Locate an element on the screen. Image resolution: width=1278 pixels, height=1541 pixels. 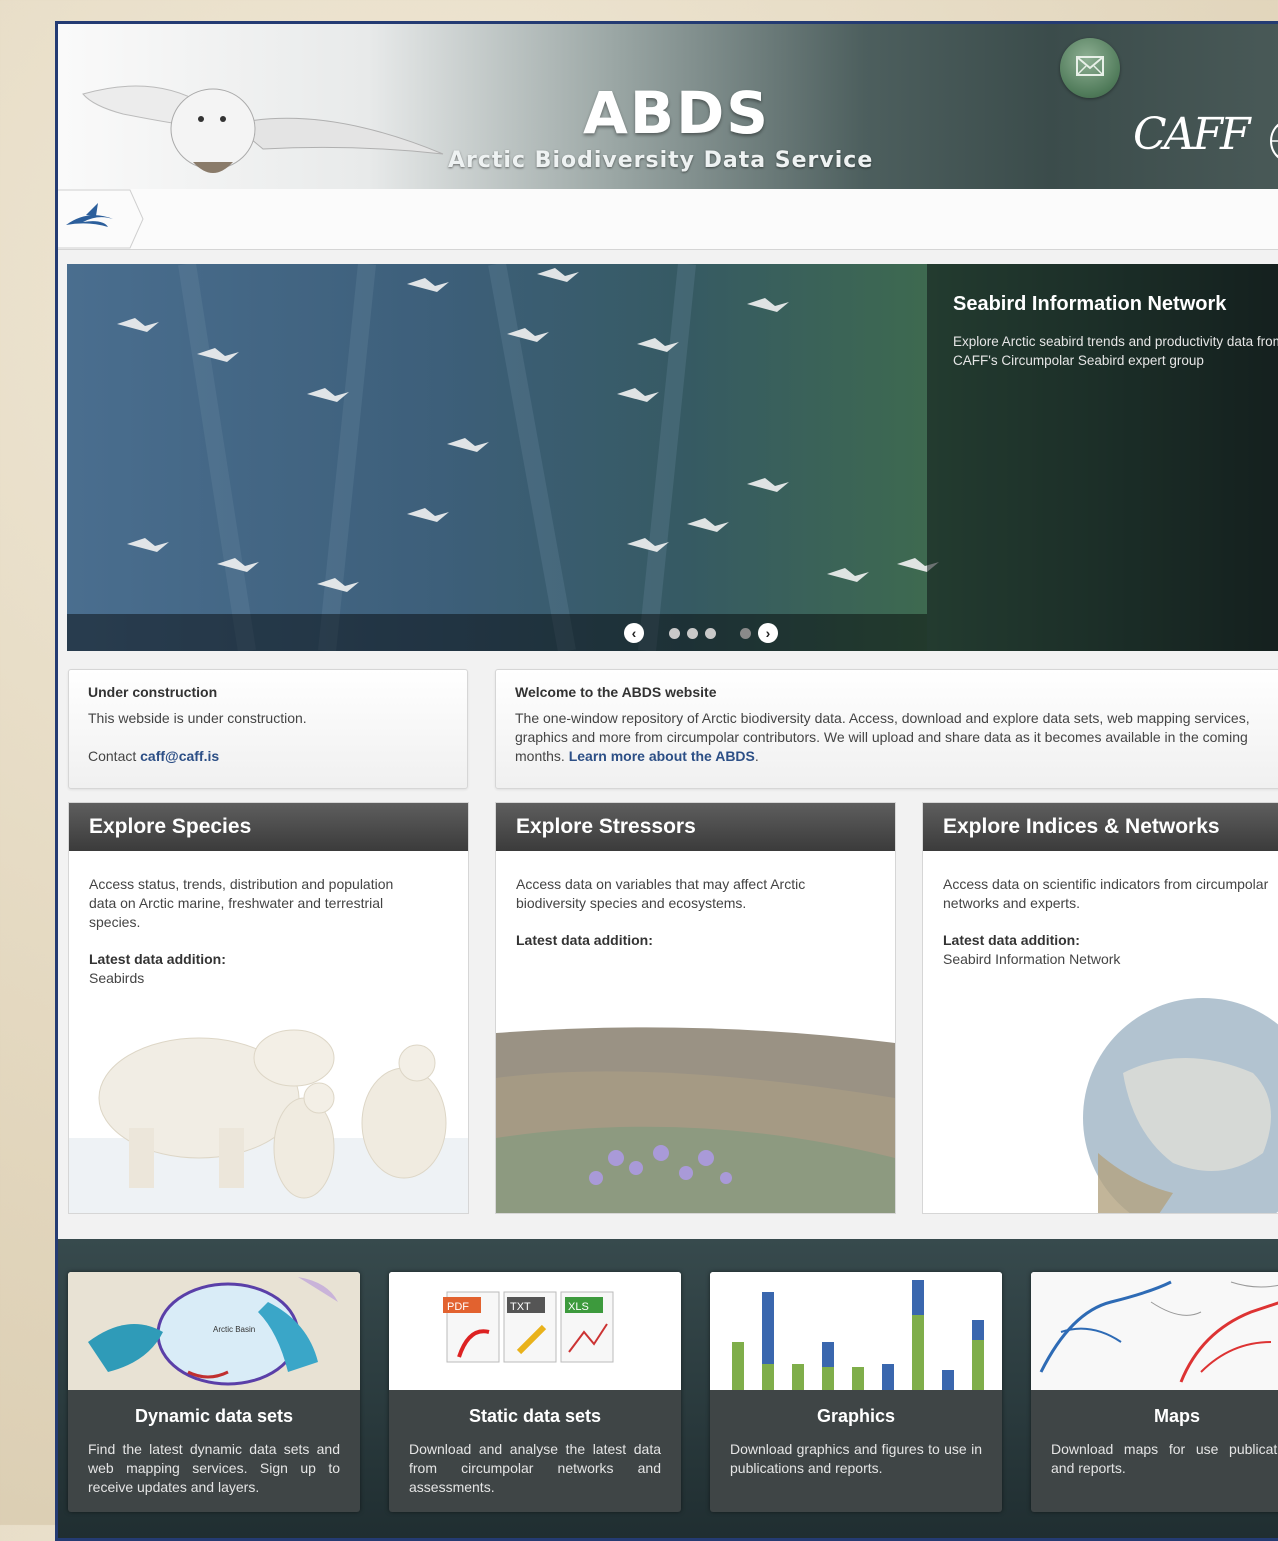
bar-graphic-image is located at coordinates (856, 1331).